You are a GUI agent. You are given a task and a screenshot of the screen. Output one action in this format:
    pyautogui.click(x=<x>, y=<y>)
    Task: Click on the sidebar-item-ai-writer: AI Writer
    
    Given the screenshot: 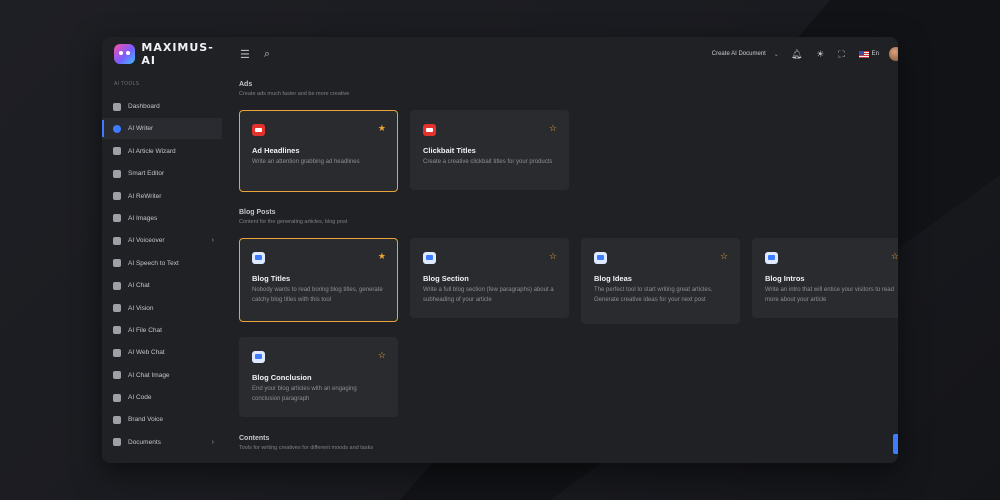 What is the action you would take?
    pyautogui.click(x=162, y=129)
    